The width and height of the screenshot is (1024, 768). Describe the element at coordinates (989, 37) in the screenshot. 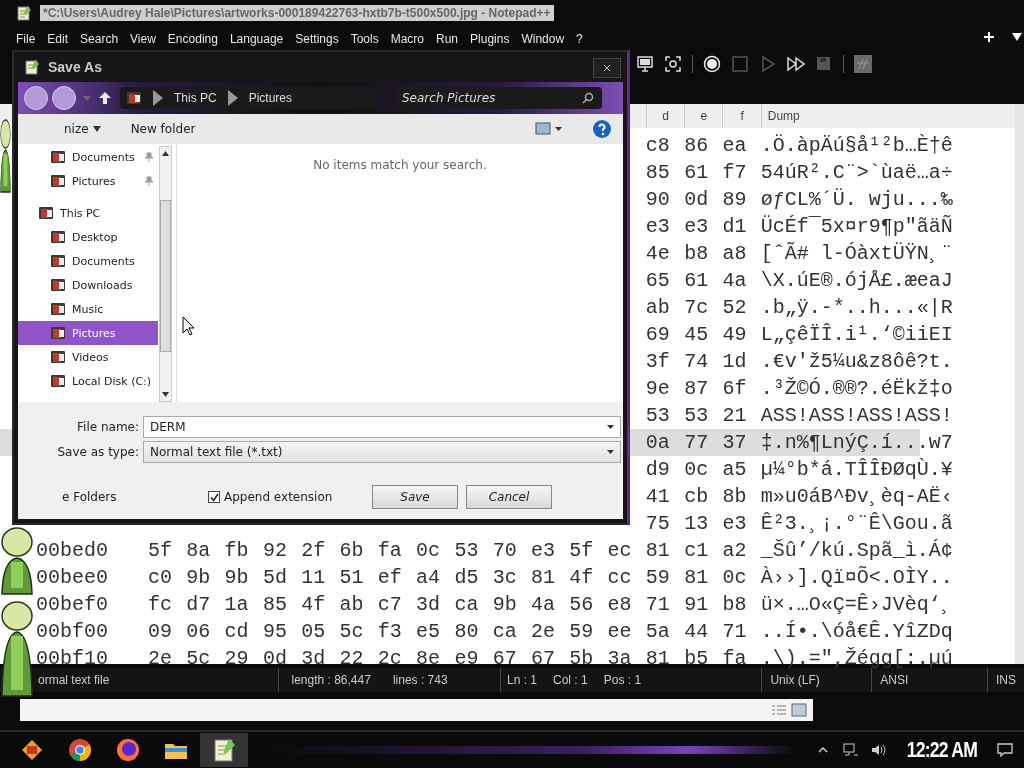

I see `plus-icon` at that location.